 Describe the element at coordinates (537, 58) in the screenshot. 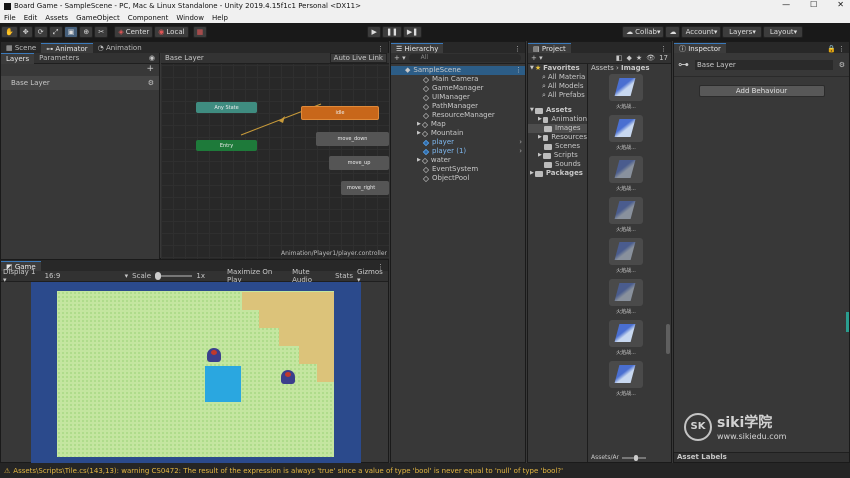

I see `project-create-button: + ▾` at that location.